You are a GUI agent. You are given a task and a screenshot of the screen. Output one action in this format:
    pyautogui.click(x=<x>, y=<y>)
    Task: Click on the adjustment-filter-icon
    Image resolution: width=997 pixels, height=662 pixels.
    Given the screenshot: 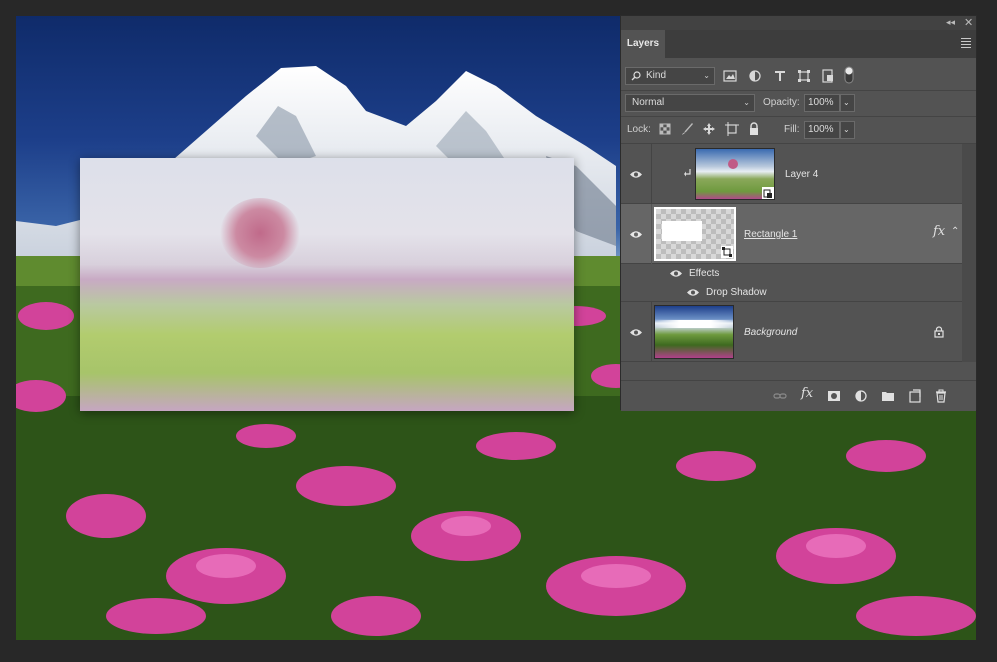 What is the action you would take?
    pyautogui.click(x=755, y=76)
    